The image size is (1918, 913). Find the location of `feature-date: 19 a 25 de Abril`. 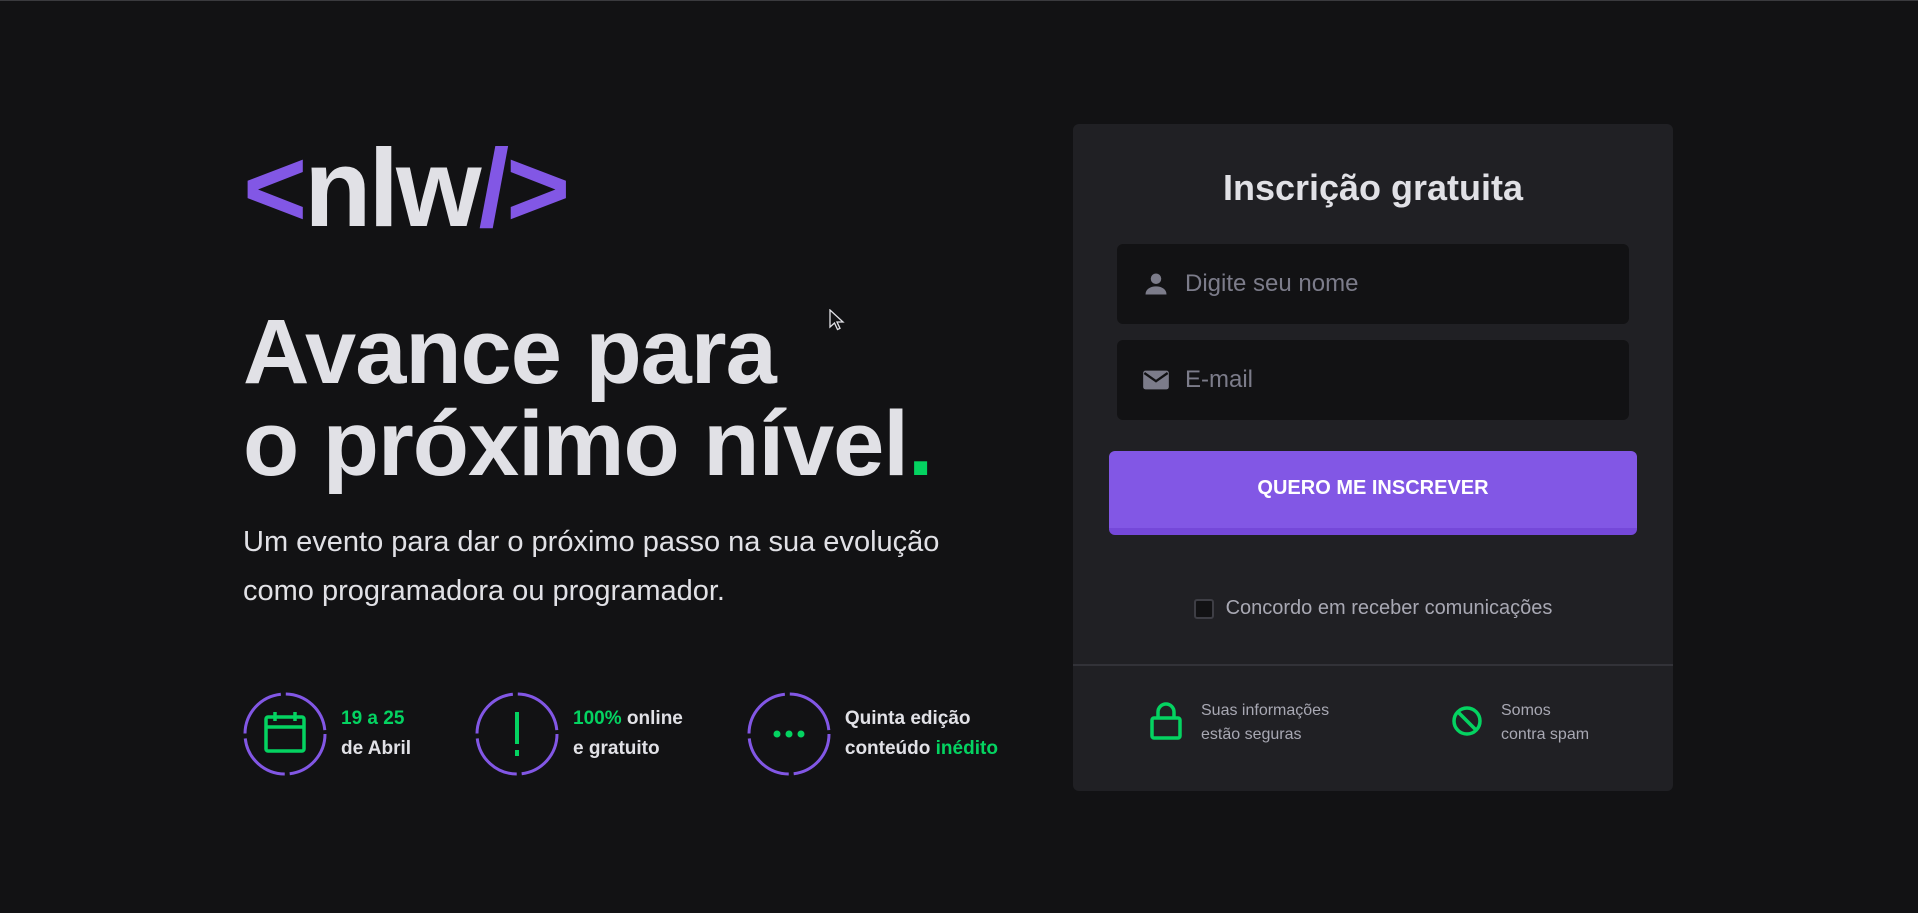

feature-date: 19 a 25 de Abril is located at coordinates (327, 734).